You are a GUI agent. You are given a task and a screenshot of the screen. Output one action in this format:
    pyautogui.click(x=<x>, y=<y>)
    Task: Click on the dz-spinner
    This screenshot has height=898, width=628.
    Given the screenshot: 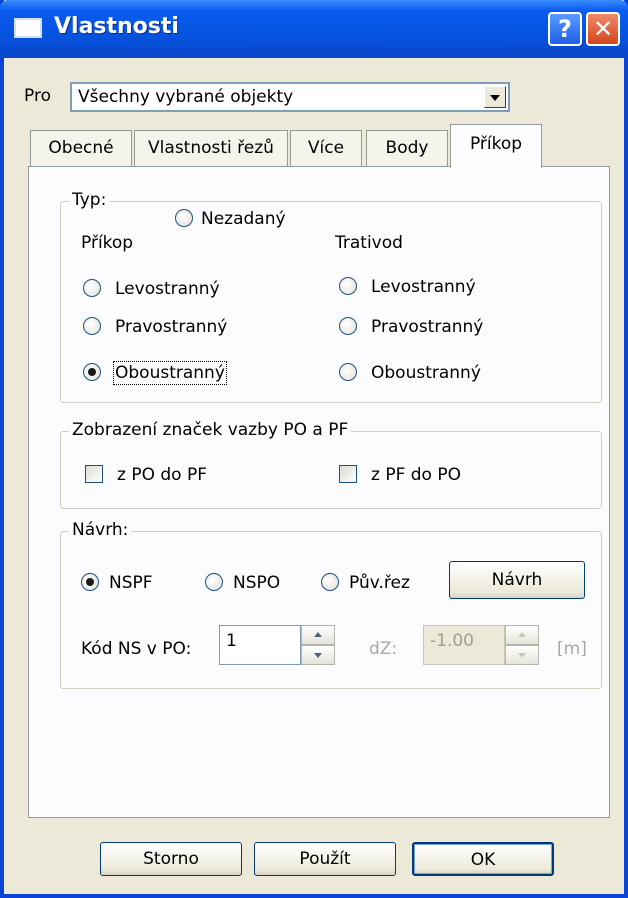 What is the action you would take?
    pyautogui.click(x=522, y=645)
    